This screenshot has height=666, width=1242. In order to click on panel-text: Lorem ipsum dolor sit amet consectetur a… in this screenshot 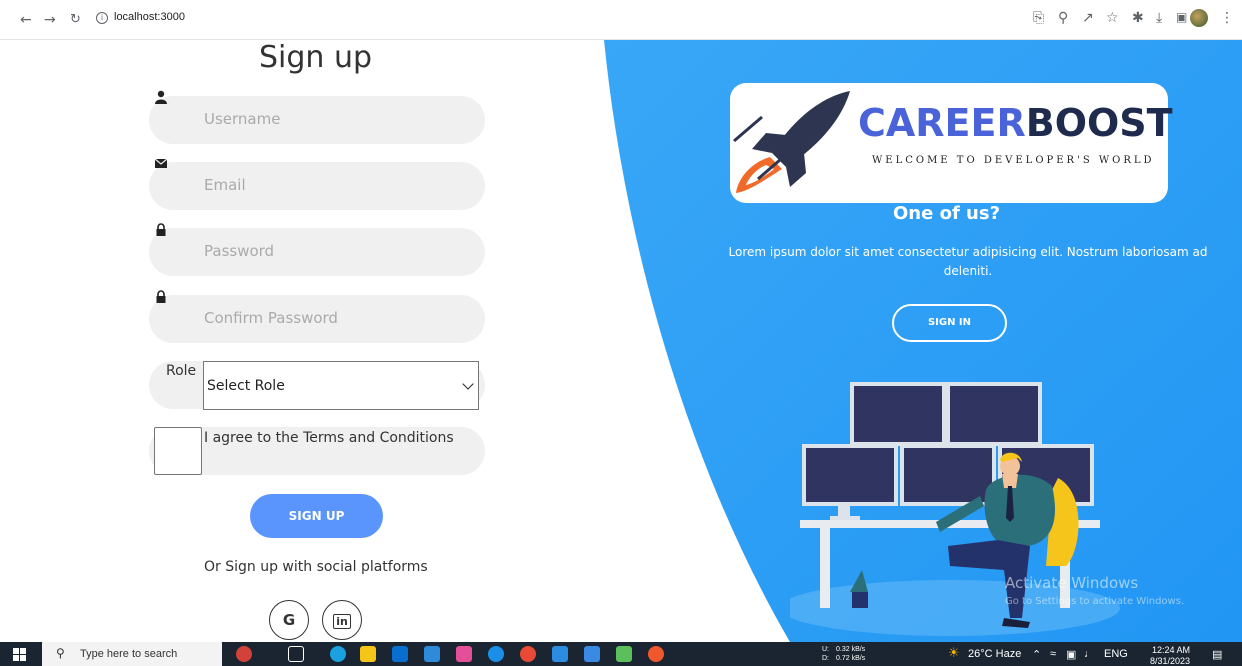, I will do `click(968, 261)`.